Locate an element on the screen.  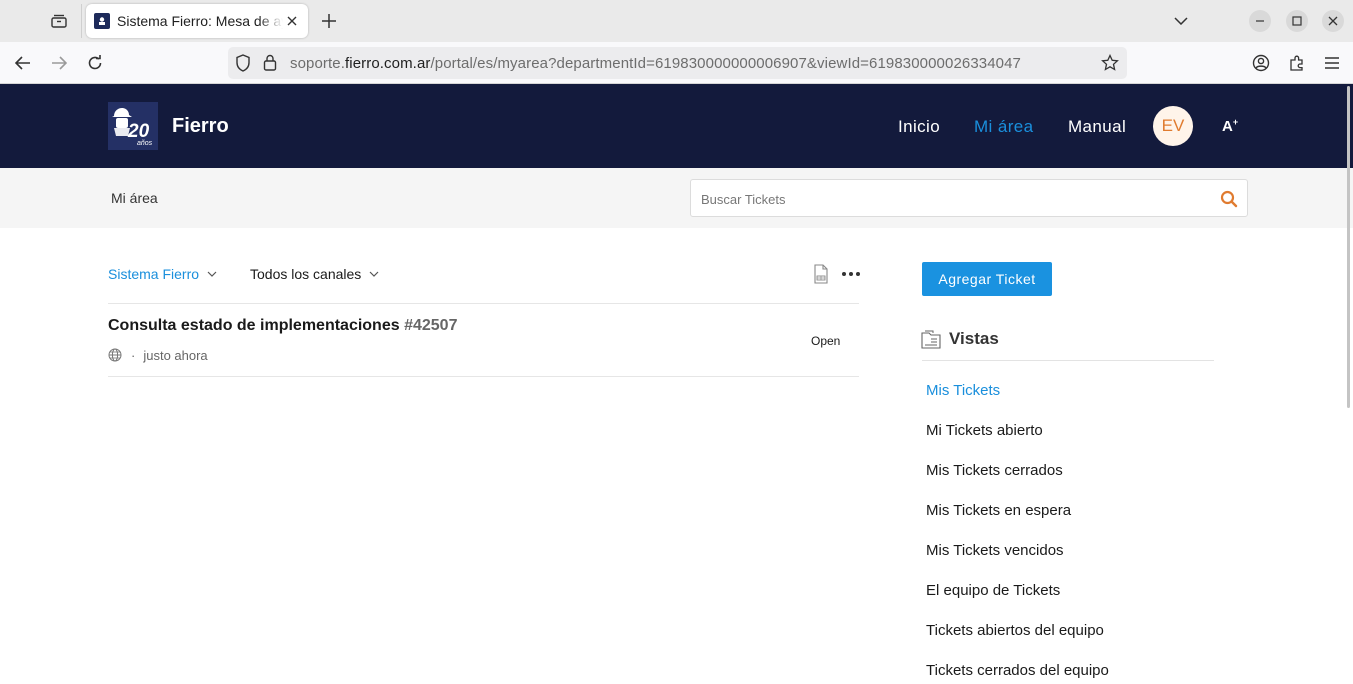
forward-arrow-icon is located at coordinates (59, 63).